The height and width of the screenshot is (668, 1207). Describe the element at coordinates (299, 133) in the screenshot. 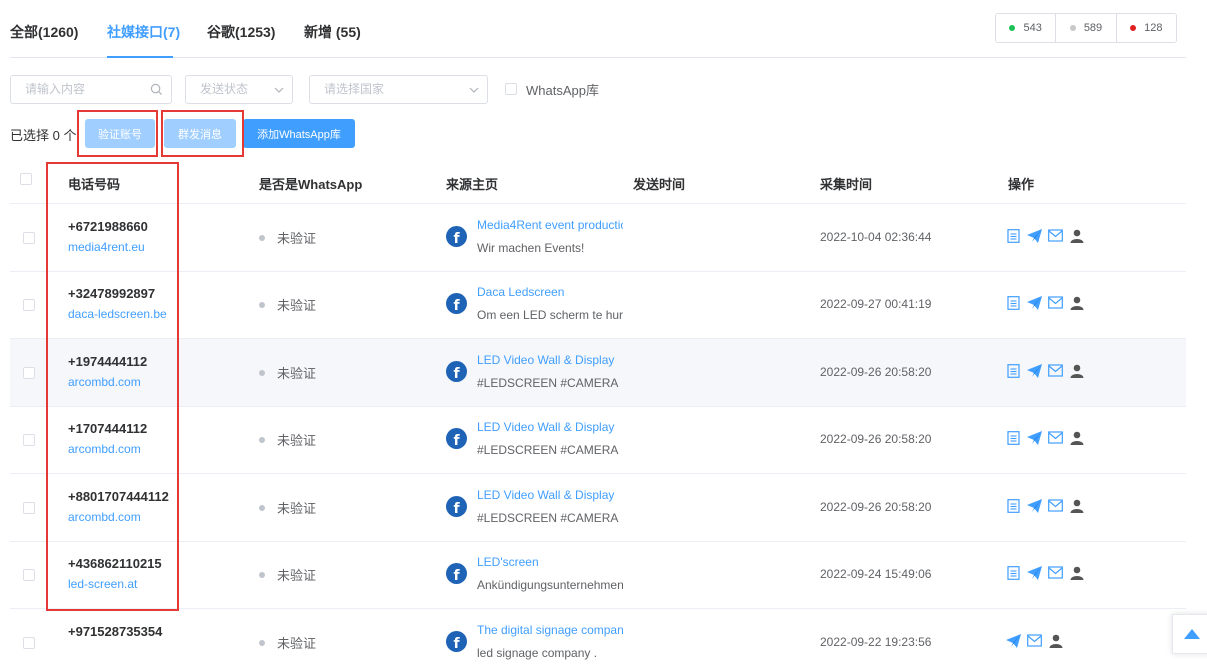

I see `add-whatsapp-button: 添加WhatsApp库` at that location.